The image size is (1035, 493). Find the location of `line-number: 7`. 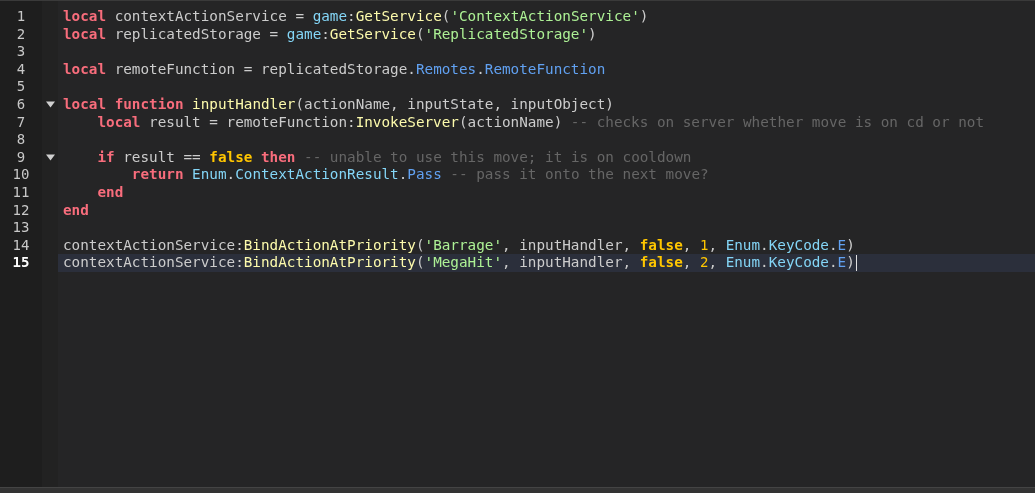

line-number: 7 is located at coordinates (21, 122).